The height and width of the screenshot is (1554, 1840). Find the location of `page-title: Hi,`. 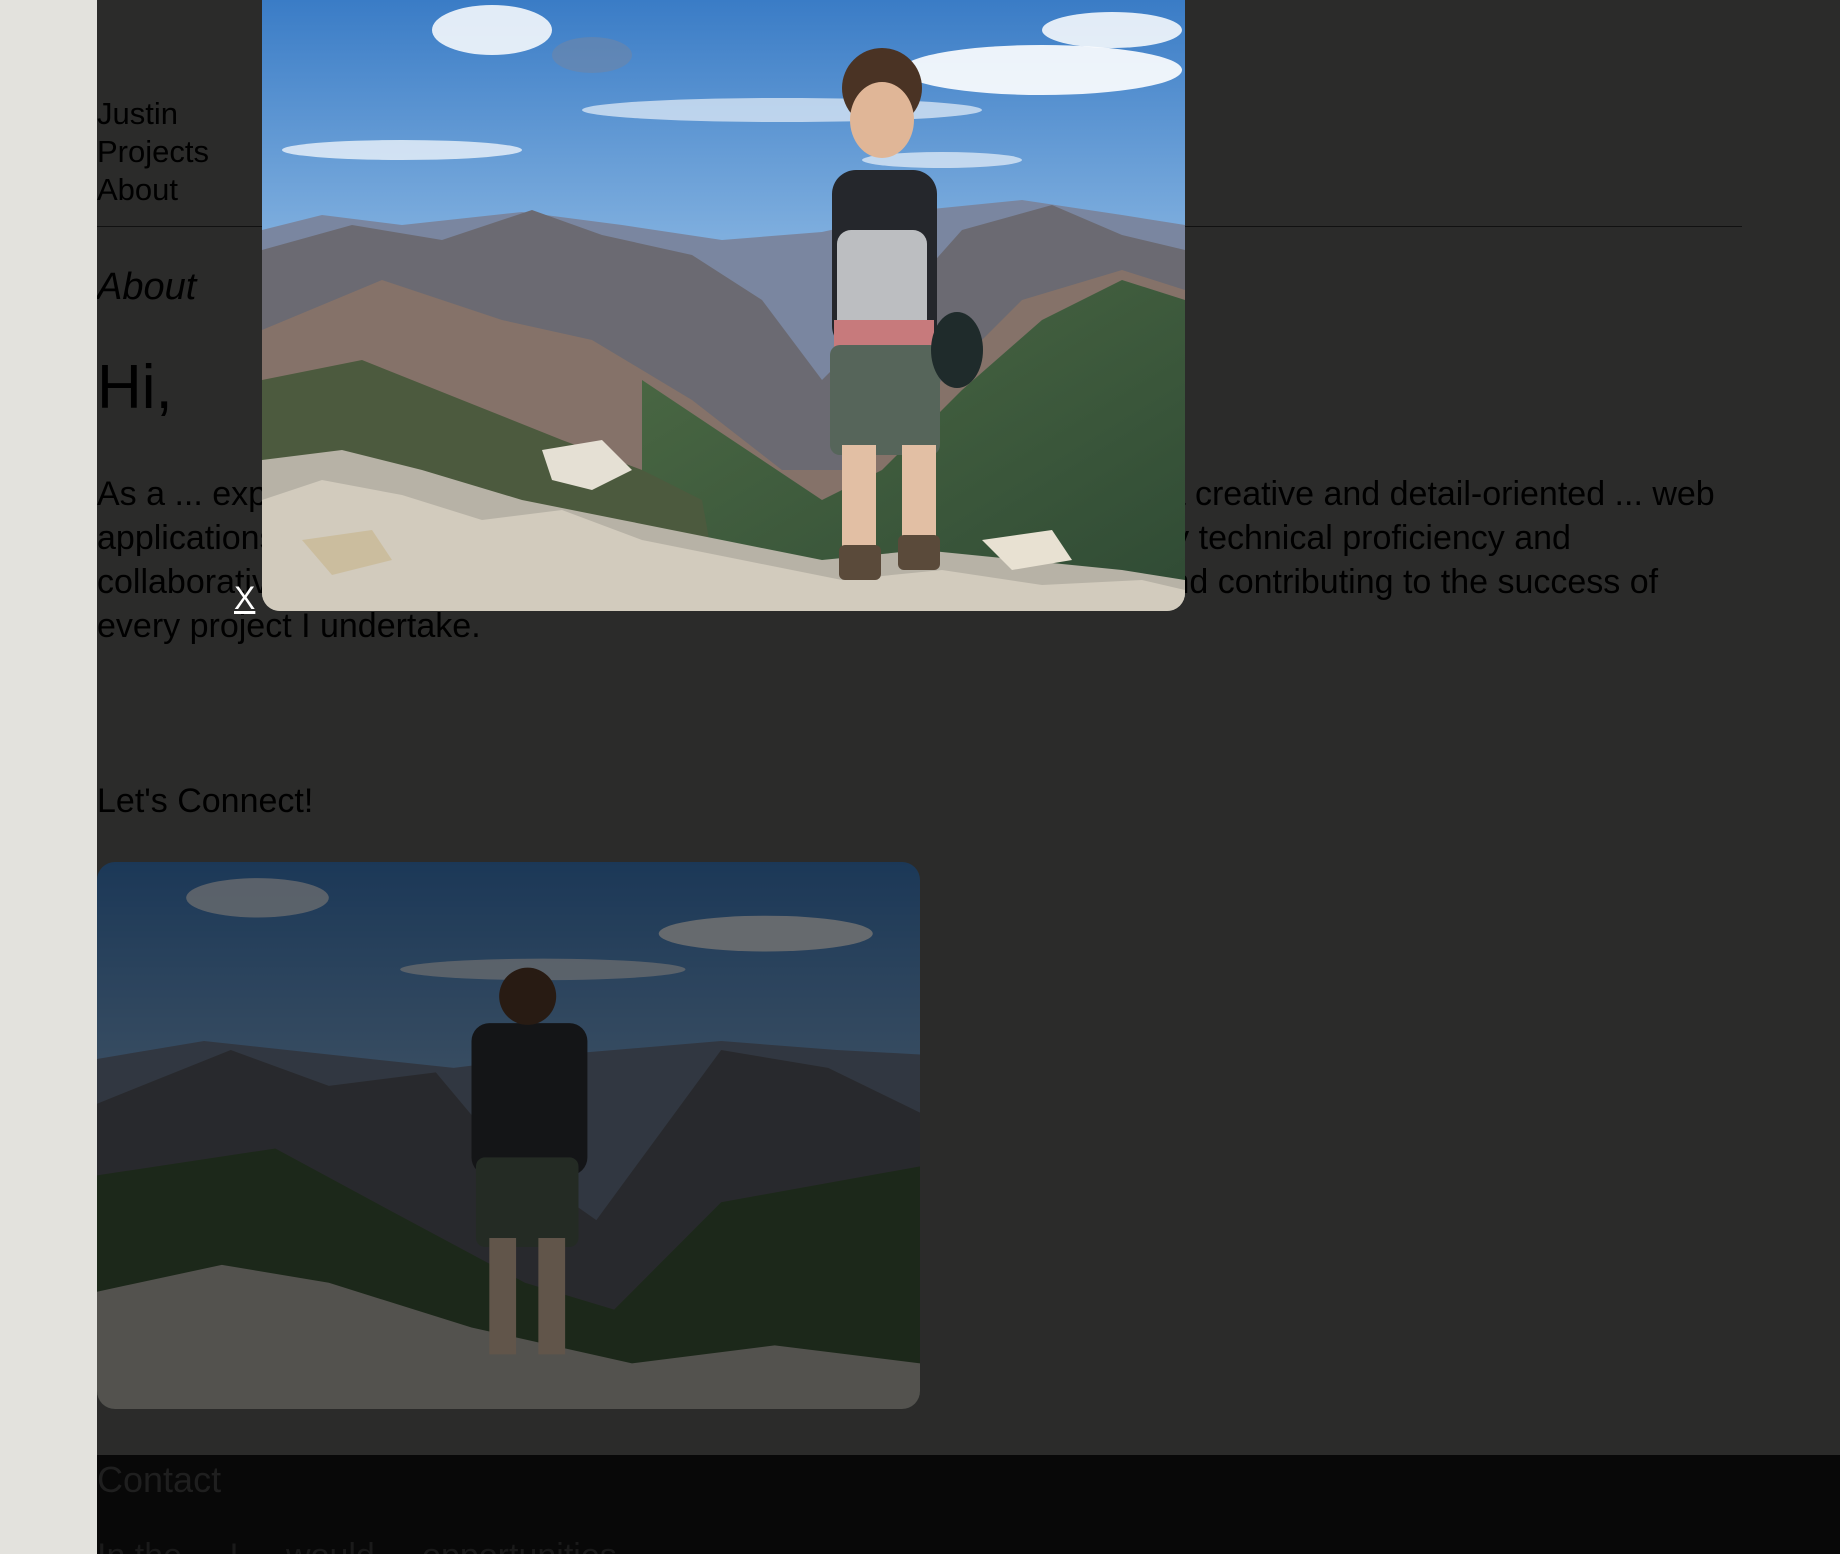

page-title: Hi, is located at coordinates (135, 387).